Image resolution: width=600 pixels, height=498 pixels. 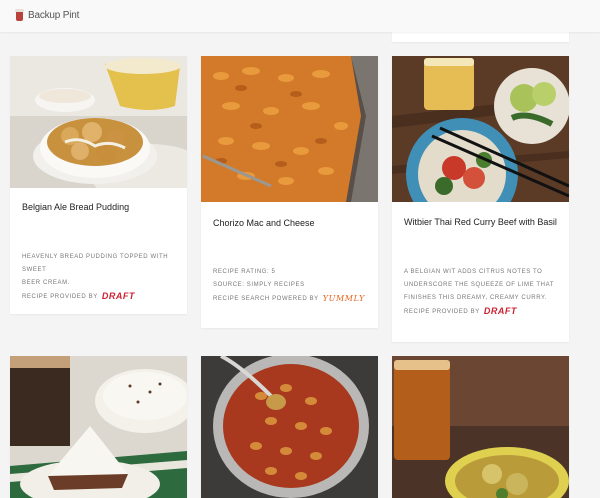 What do you see at coordinates (259, 285) in the screenshot?
I see `recipe-source: Source: Simply Recipes` at bounding box center [259, 285].